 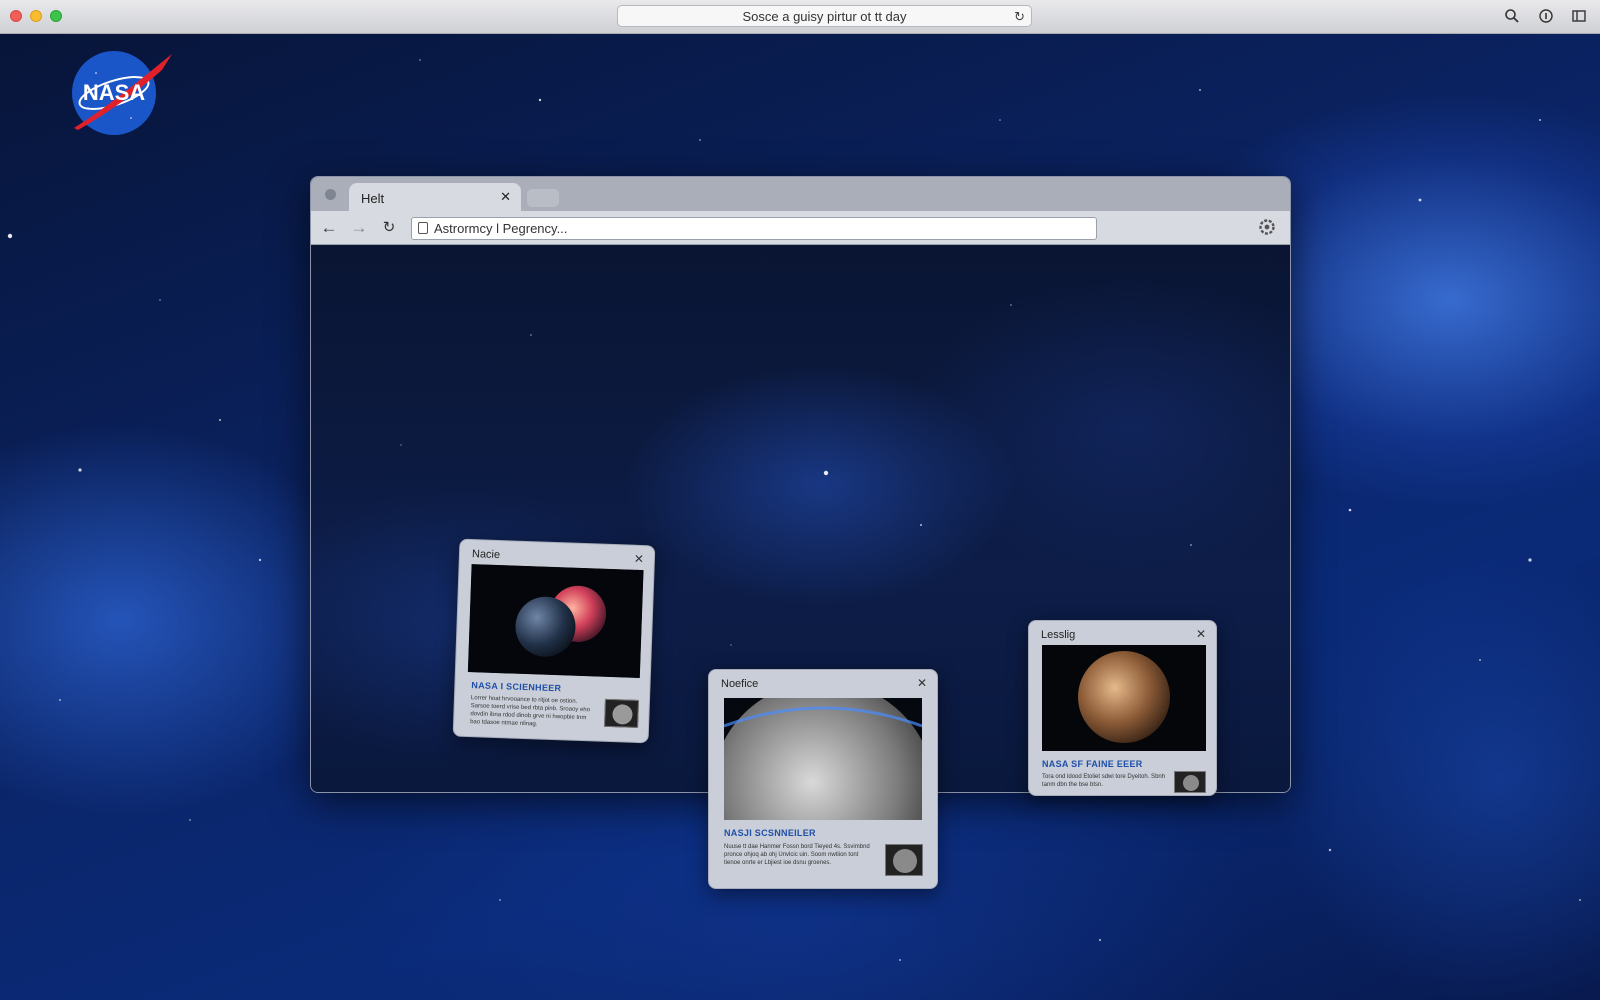 What do you see at coordinates (373, 198) in the screenshot?
I see `tab-title: Helt` at bounding box center [373, 198].